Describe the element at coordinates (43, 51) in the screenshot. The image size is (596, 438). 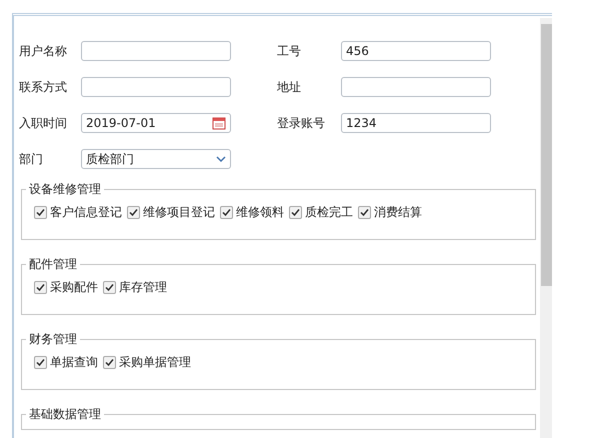
I see `field-label: 用户名称` at that location.